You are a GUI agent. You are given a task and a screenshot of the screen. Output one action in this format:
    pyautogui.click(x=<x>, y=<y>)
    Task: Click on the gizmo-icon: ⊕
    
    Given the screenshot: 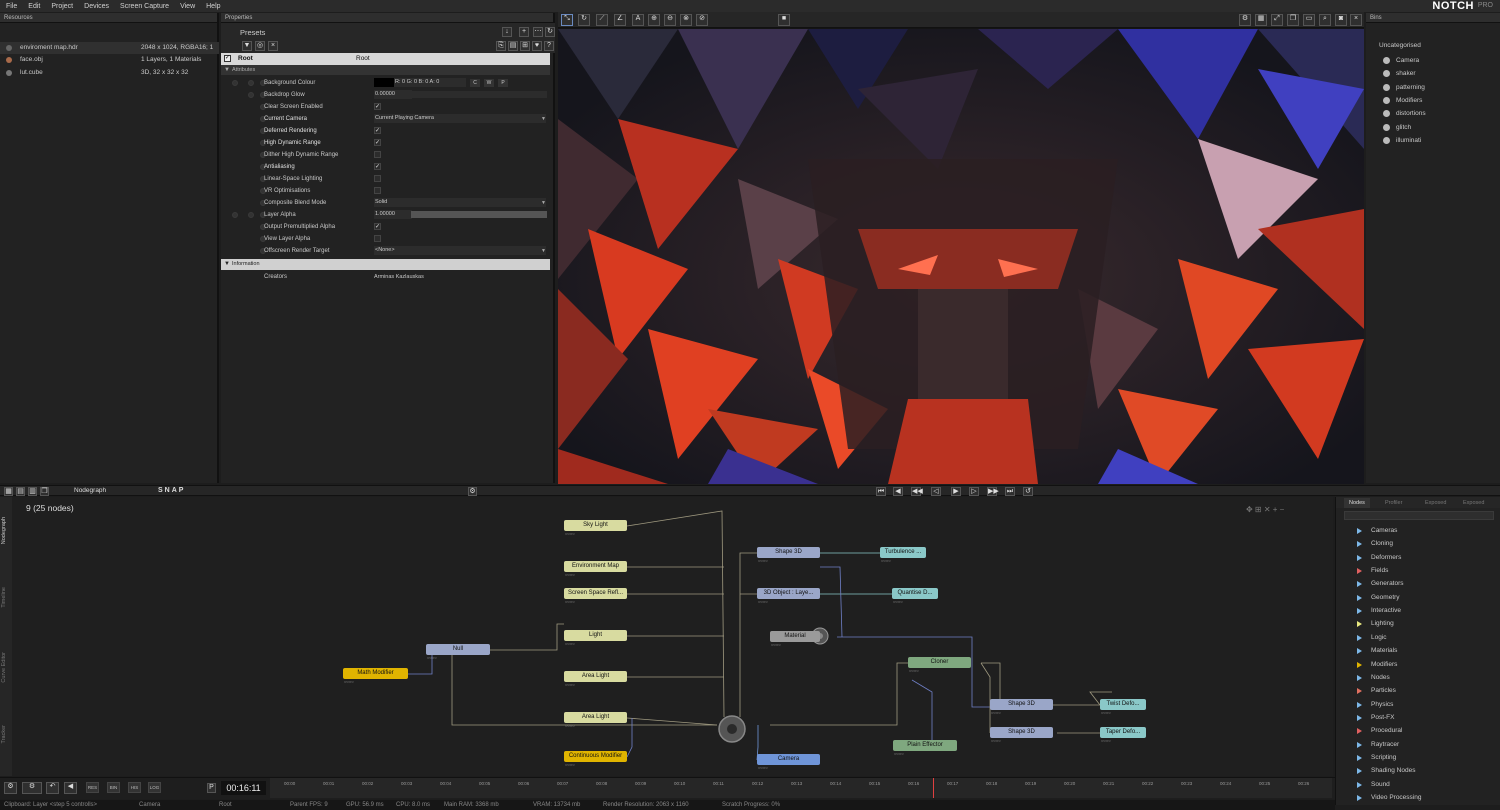 What is the action you would take?
    pyautogui.click(x=654, y=20)
    